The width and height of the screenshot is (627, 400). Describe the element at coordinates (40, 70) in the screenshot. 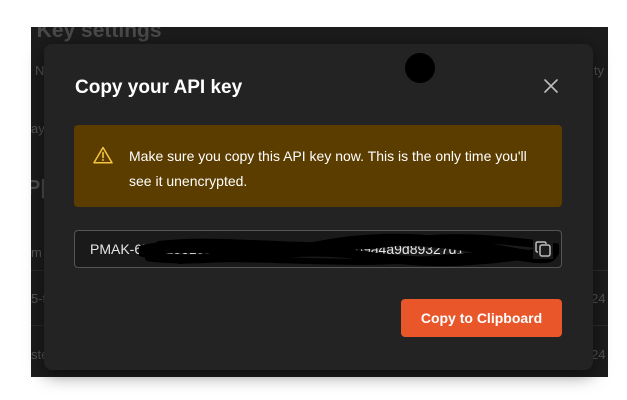

I see `background-text-fragment: N` at that location.